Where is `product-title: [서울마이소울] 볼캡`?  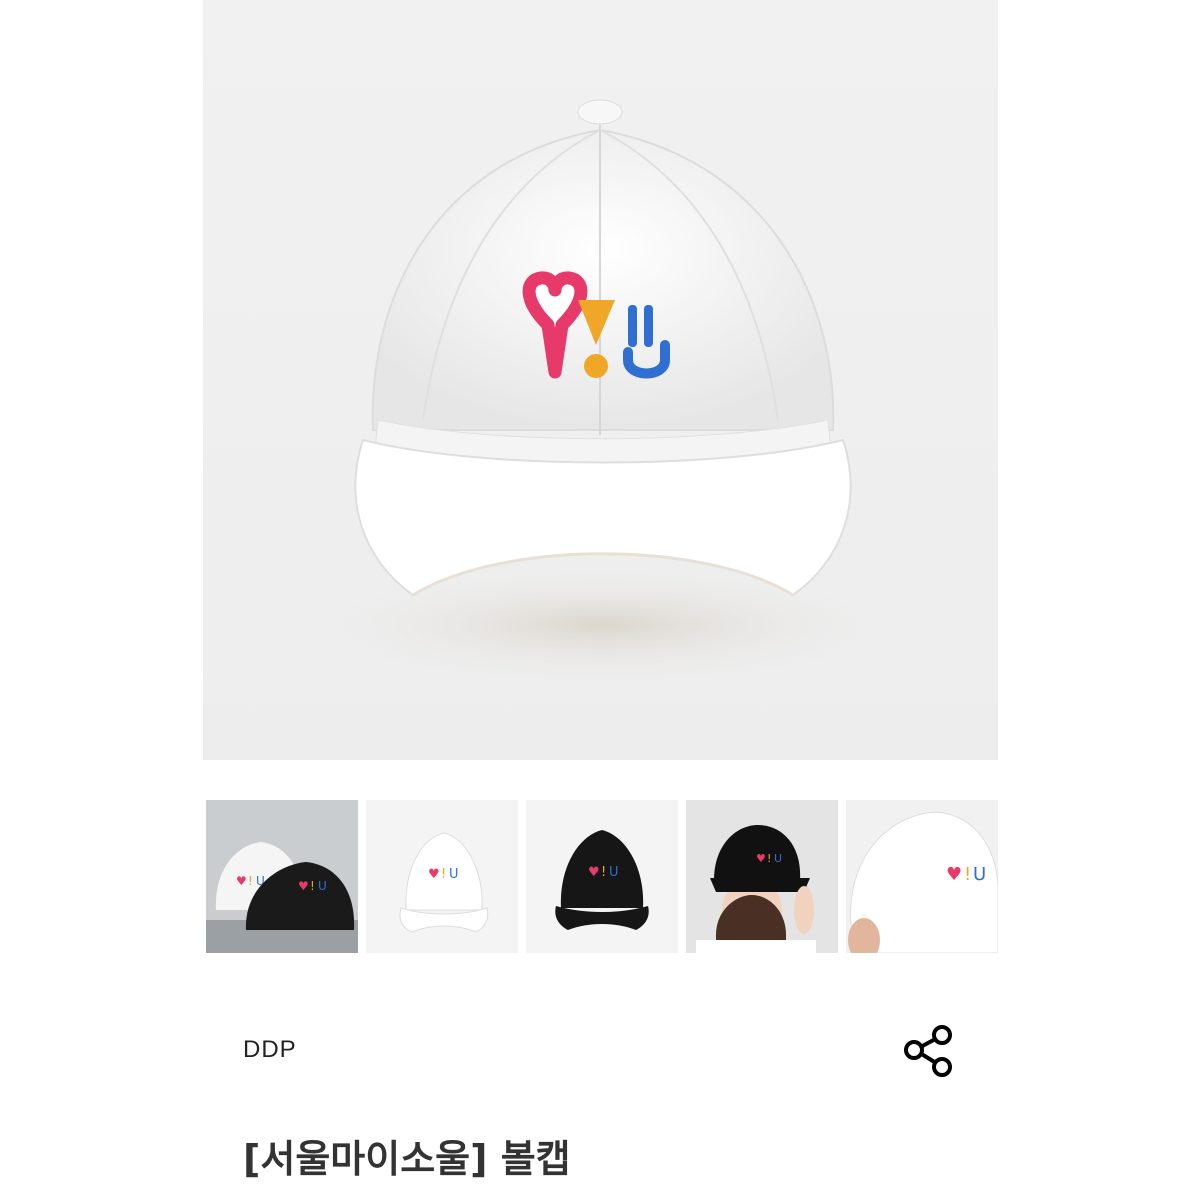
product-title: [서울마이소울] 볼캡 is located at coordinates (407, 1159).